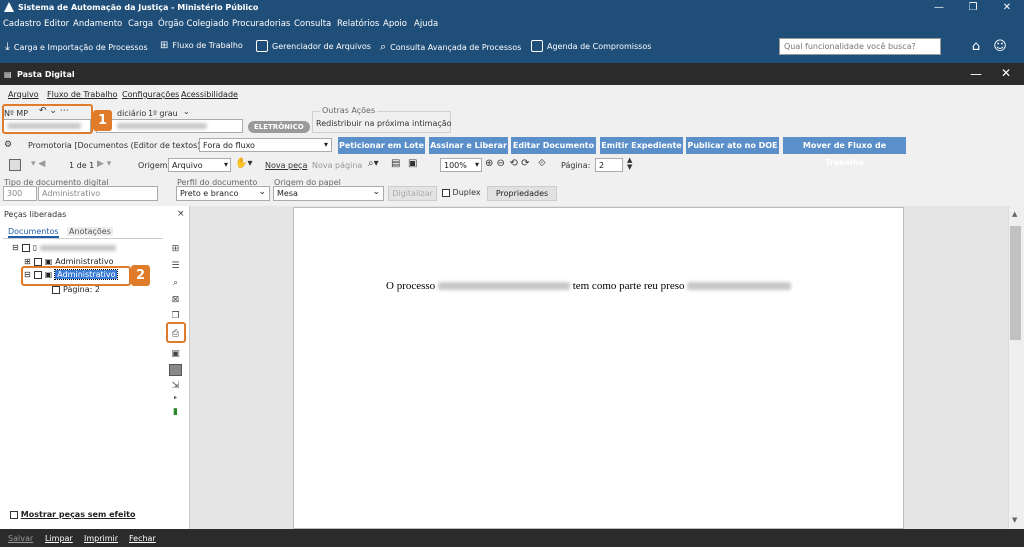 The width and height of the screenshot is (1024, 547). I want to click on toolbar-gerenciador-arquivos: Gerenciador de Arquivos, so click(313, 46).